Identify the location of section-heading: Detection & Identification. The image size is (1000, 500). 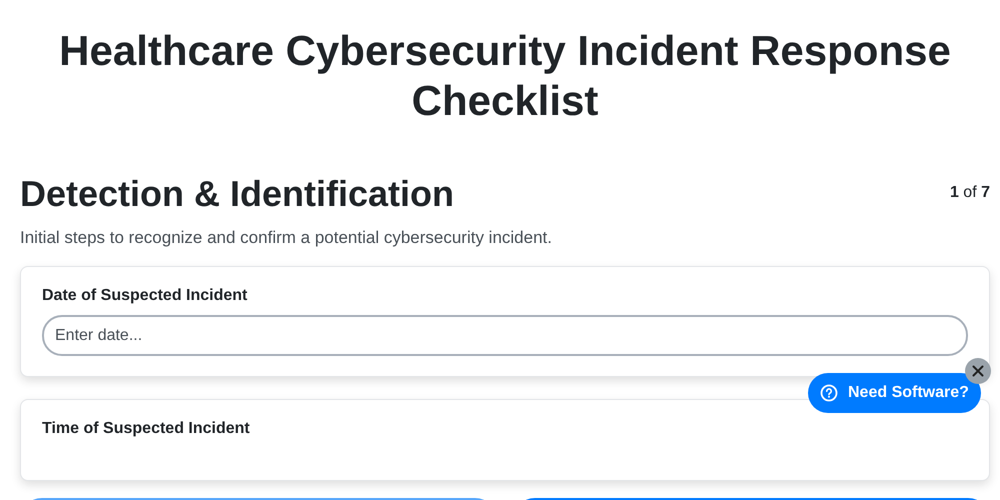
(237, 194).